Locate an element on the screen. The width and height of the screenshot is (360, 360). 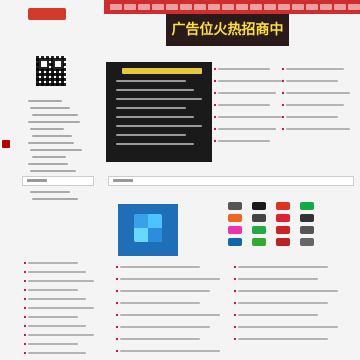
qr-code-image is located at coordinates (51, 71).